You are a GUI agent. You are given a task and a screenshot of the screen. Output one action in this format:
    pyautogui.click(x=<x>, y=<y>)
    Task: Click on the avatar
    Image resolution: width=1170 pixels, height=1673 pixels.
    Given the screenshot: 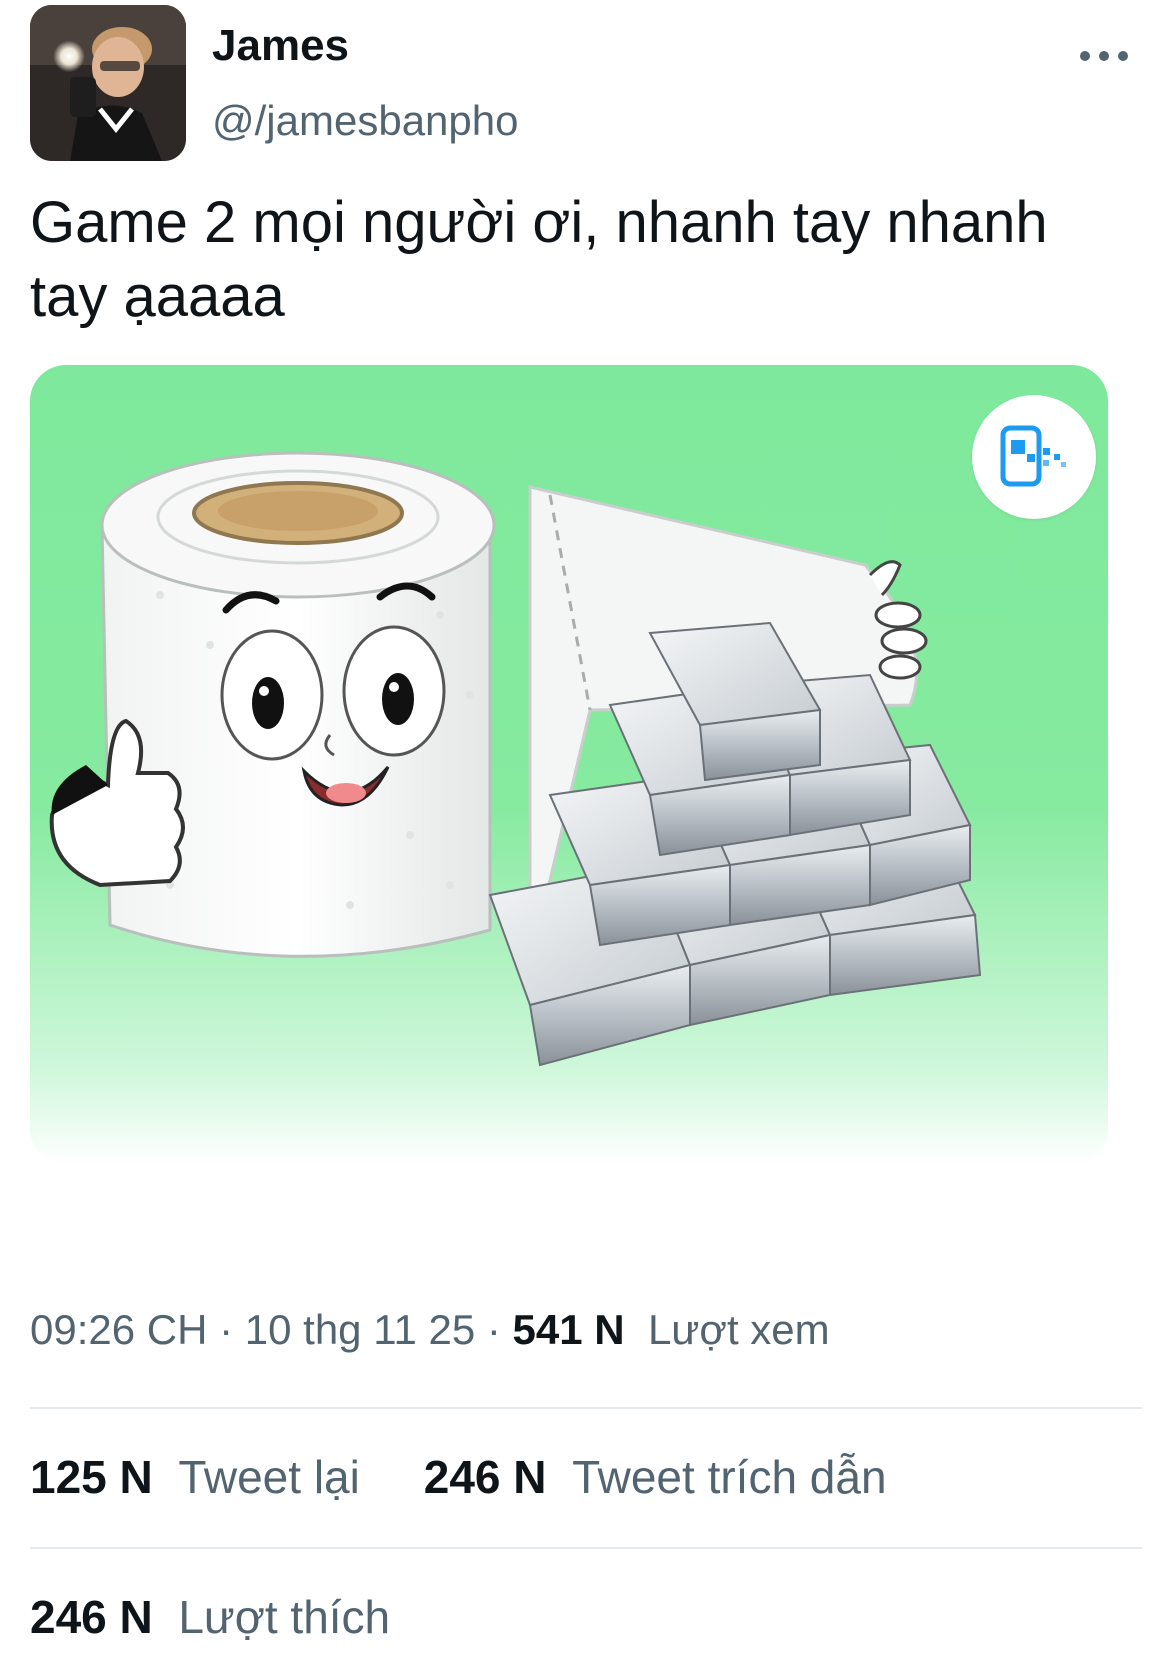 What is the action you would take?
    pyautogui.click(x=108, y=83)
    